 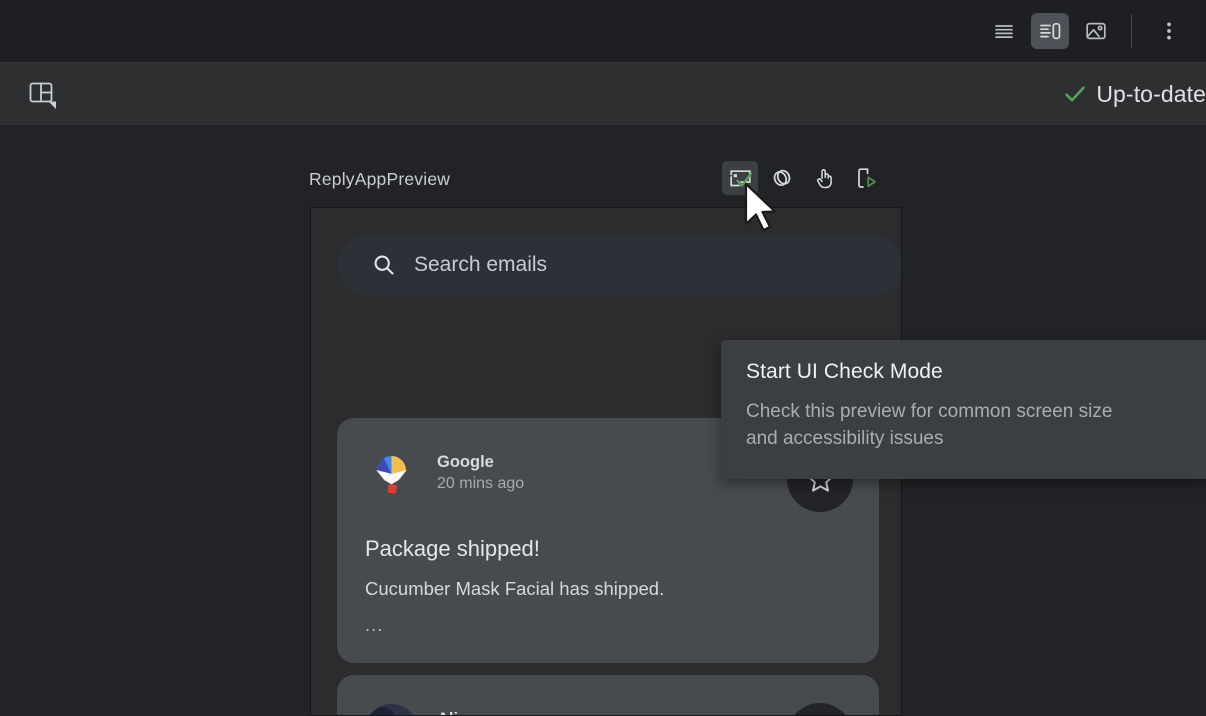 What do you see at coordinates (481, 484) in the screenshot?
I see `sender-time: 20 mins ago` at bounding box center [481, 484].